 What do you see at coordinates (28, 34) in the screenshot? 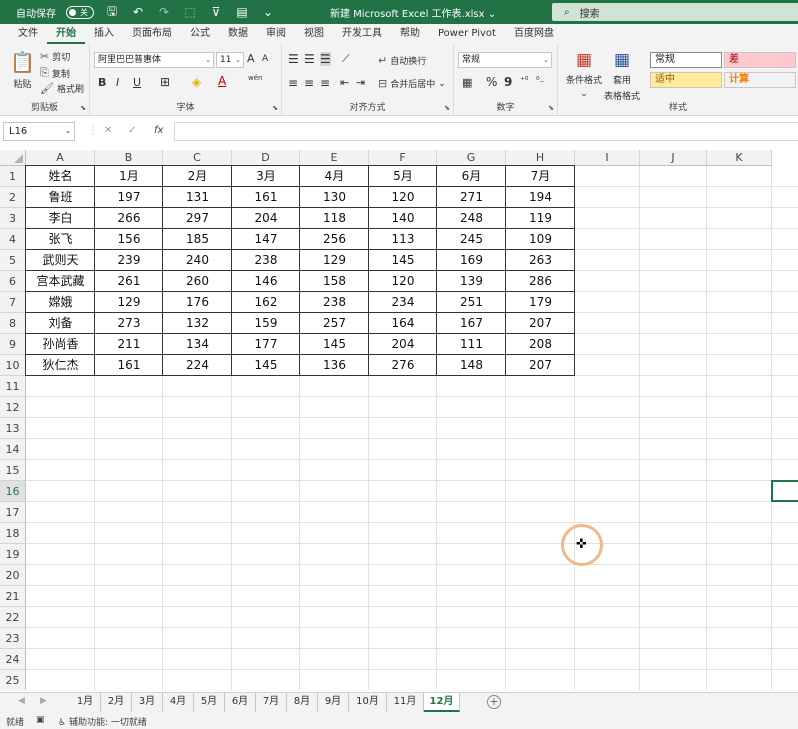
I see `tab-file: 文件` at bounding box center [28, 34].